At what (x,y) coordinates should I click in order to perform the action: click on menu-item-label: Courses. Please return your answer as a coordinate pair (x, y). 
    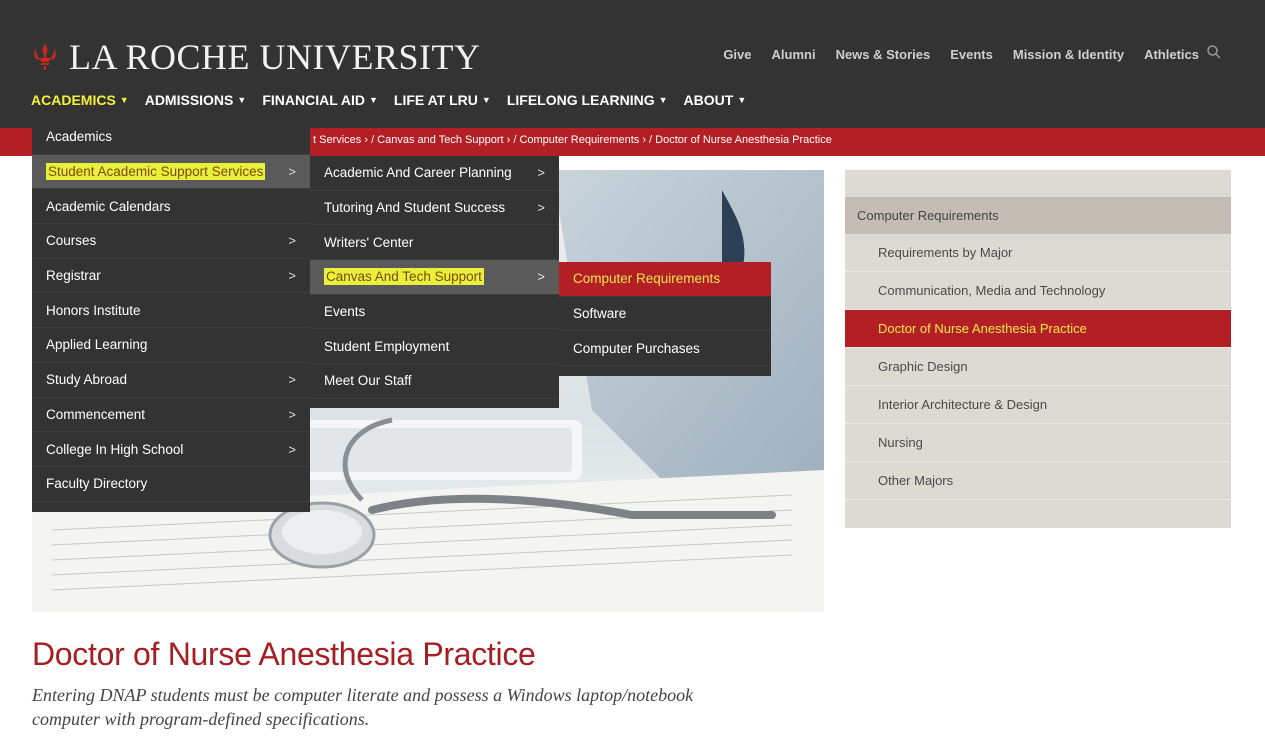
    Looking at the image, I should click on (71, 241).